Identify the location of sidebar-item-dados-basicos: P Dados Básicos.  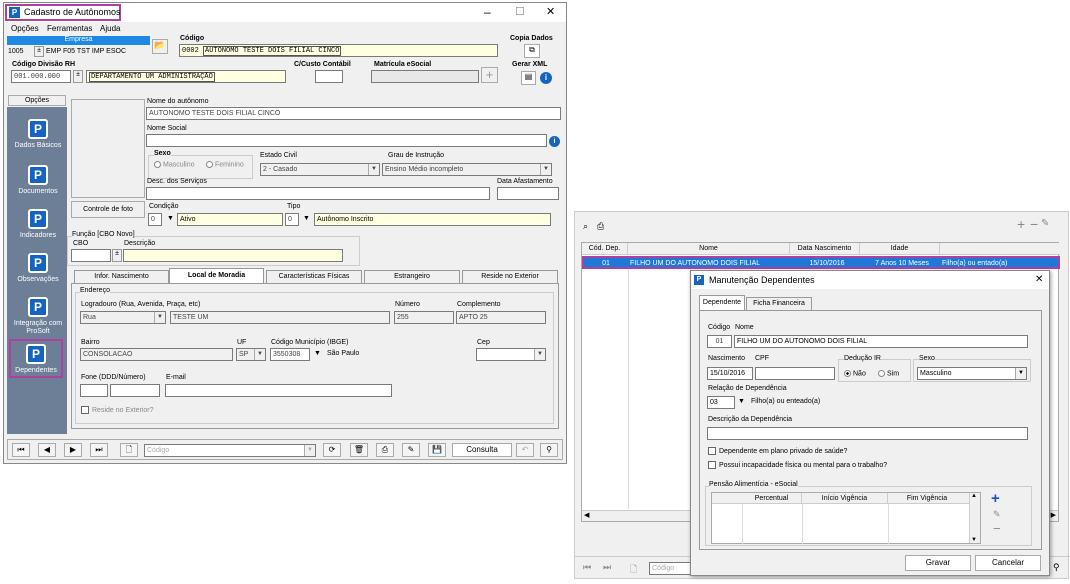
(38, 134).